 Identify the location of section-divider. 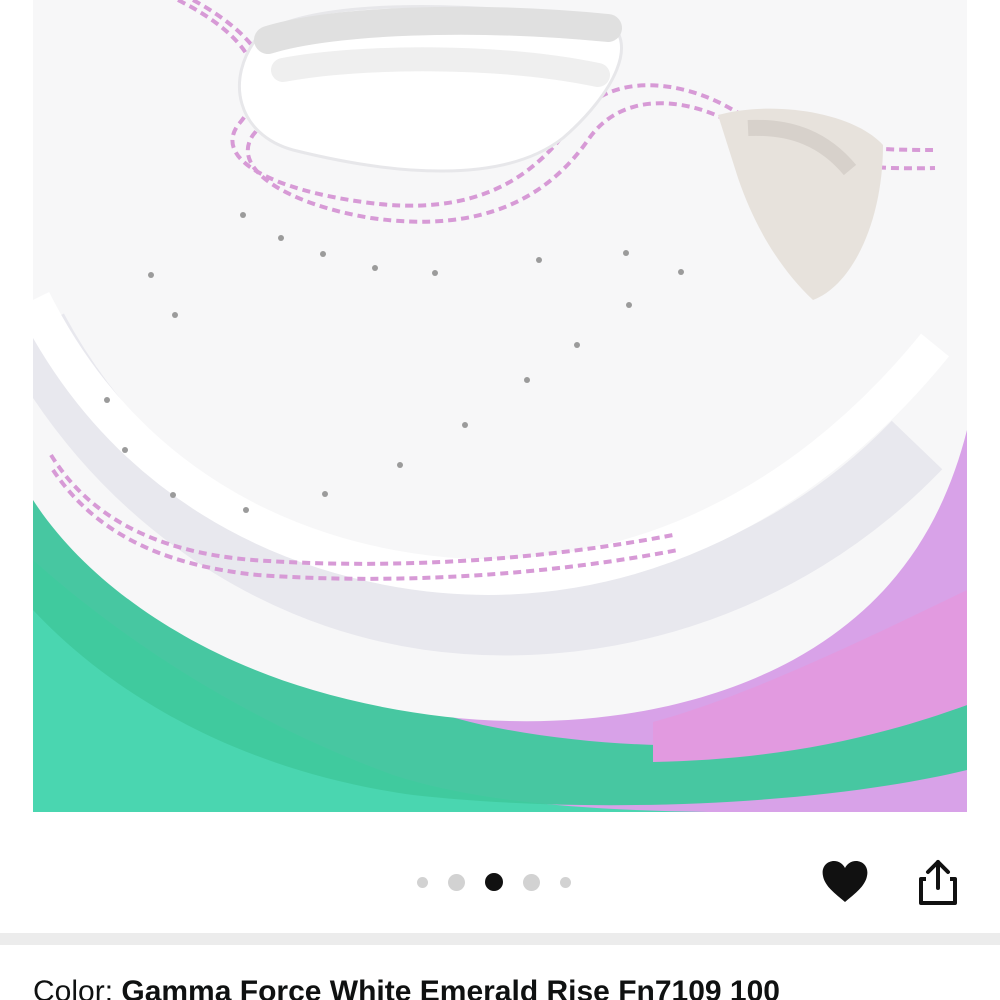
(500, 939).